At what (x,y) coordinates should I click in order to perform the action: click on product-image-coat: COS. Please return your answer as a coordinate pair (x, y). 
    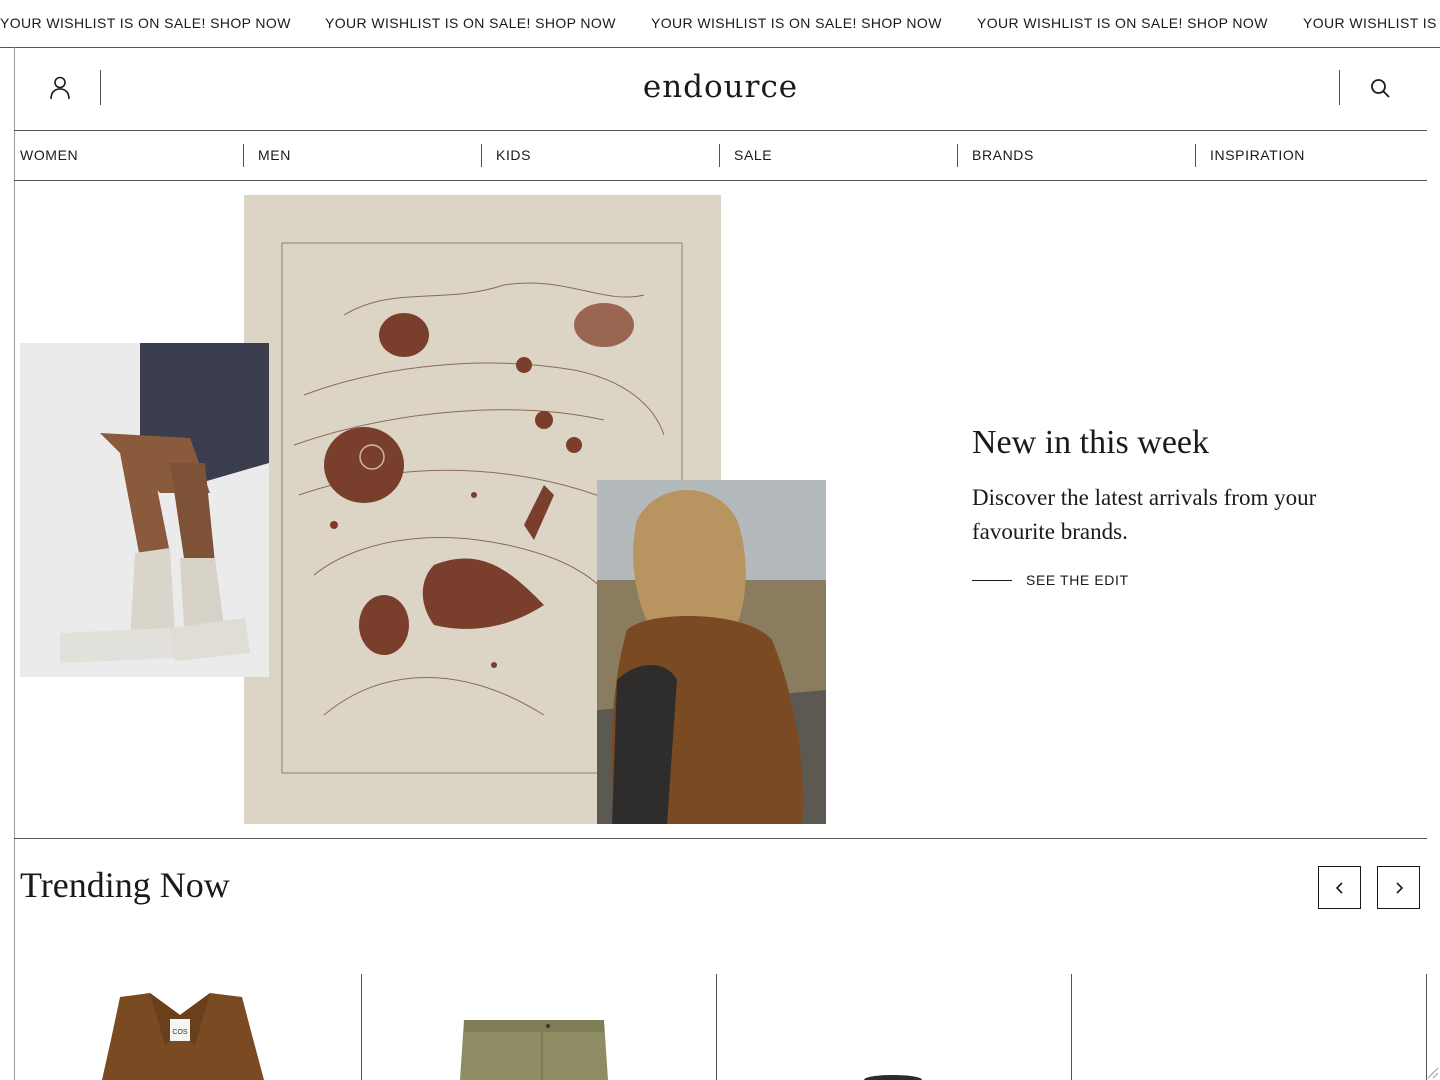
    Looking at the image, I should click on (183, 1036).